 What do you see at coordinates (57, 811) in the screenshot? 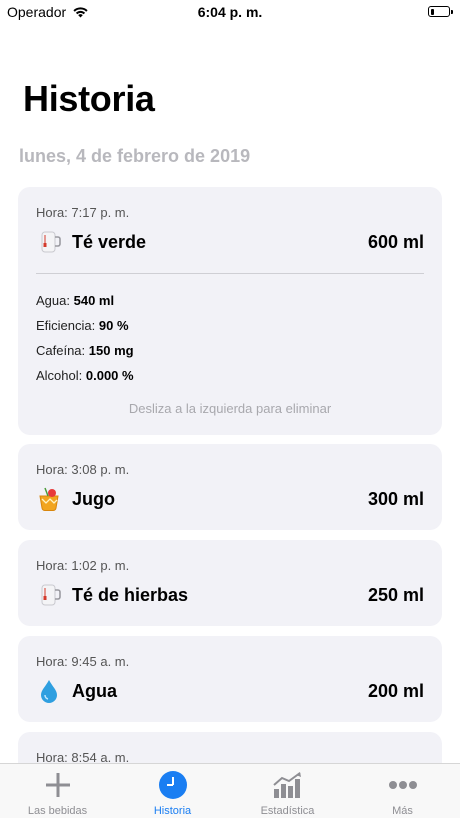
I see `tab-label: Las bebidas` at bounding box center [57, 811].